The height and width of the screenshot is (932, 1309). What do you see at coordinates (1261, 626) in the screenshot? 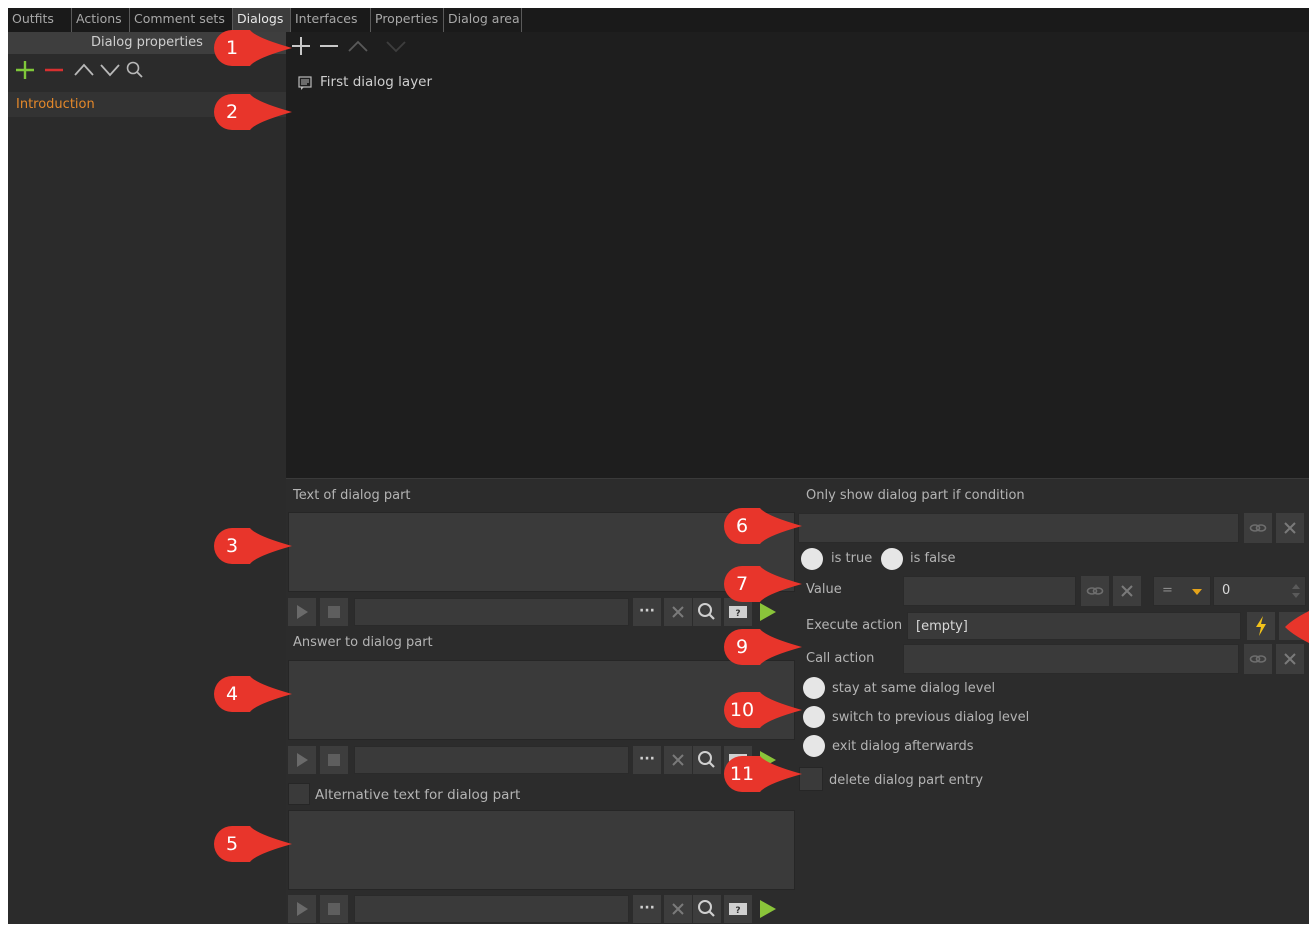
I see `execute-action-button` at bounding box center [1261, 626].